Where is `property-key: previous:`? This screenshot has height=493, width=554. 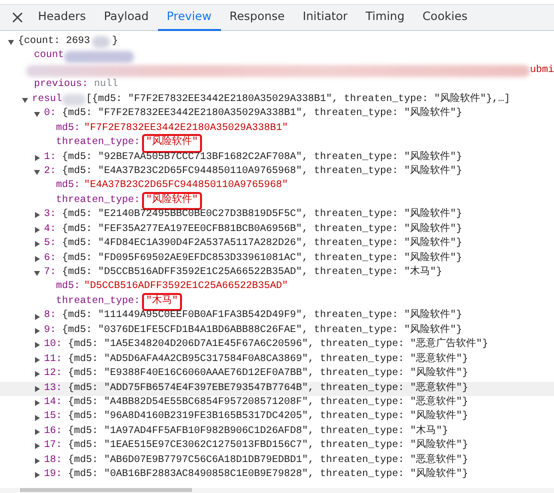
property-key: previous: is located at coordinates (61, 85).